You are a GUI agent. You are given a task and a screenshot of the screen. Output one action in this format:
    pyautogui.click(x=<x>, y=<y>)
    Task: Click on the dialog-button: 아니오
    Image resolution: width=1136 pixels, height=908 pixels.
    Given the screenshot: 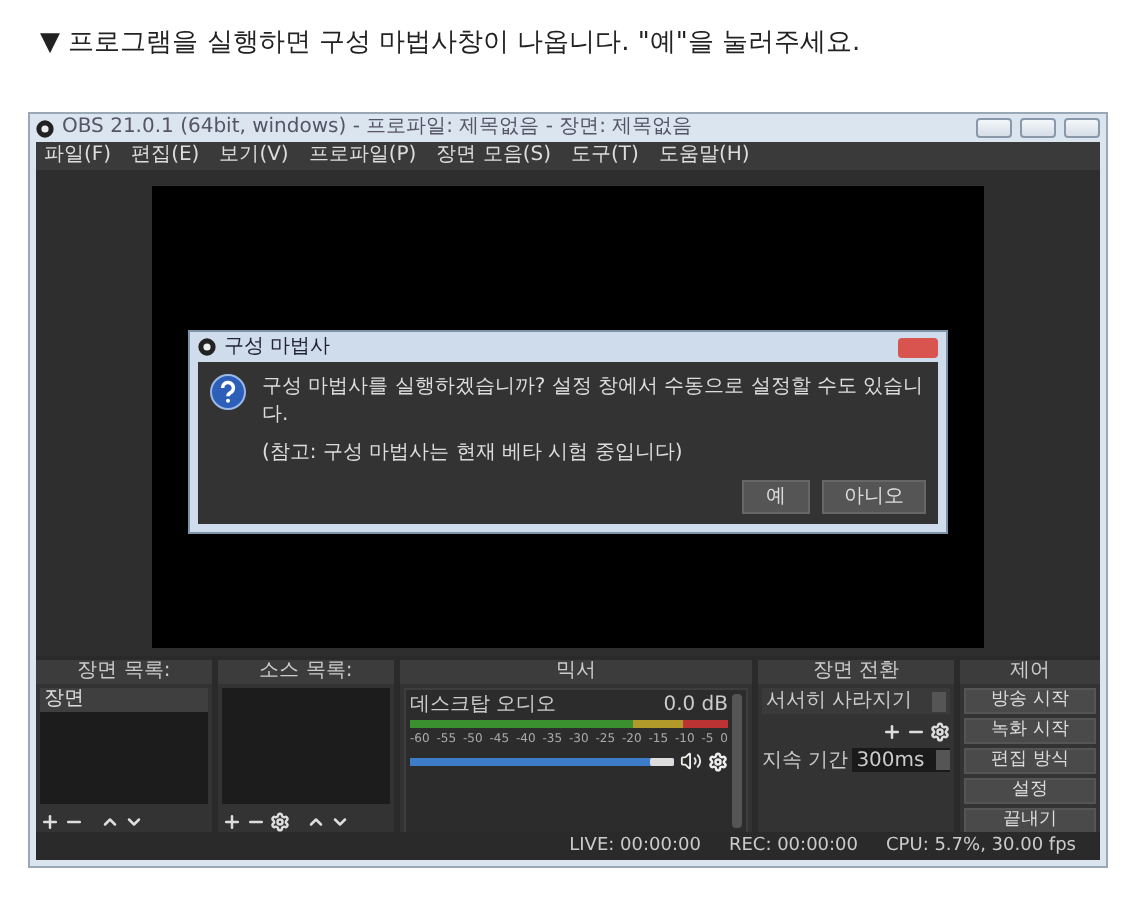 What is the action you would take?
    pyautogui.click(x=874, y=496)
    